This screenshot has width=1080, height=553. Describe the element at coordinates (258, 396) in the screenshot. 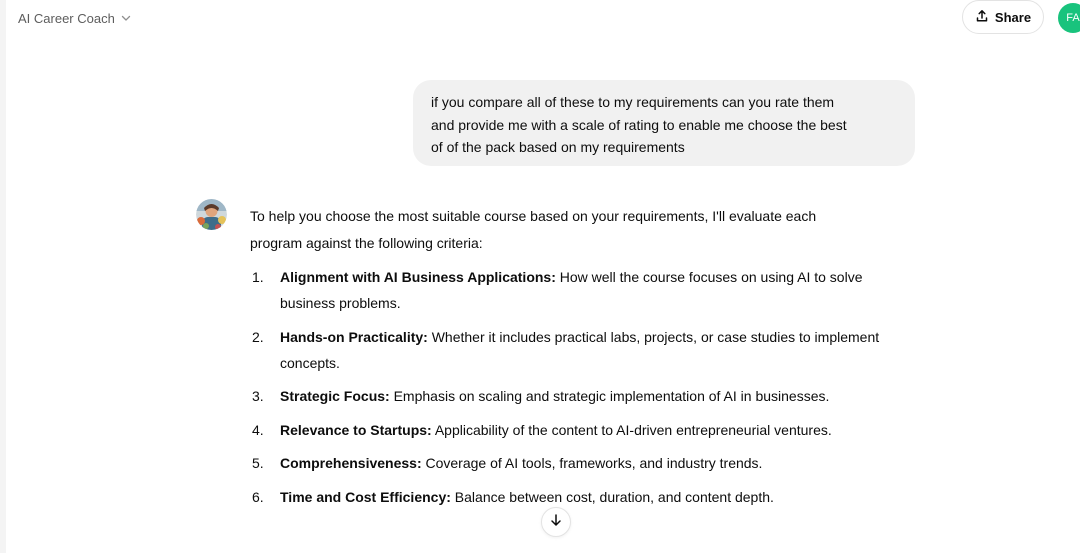

I see `criteria-number: 3.` at that location.